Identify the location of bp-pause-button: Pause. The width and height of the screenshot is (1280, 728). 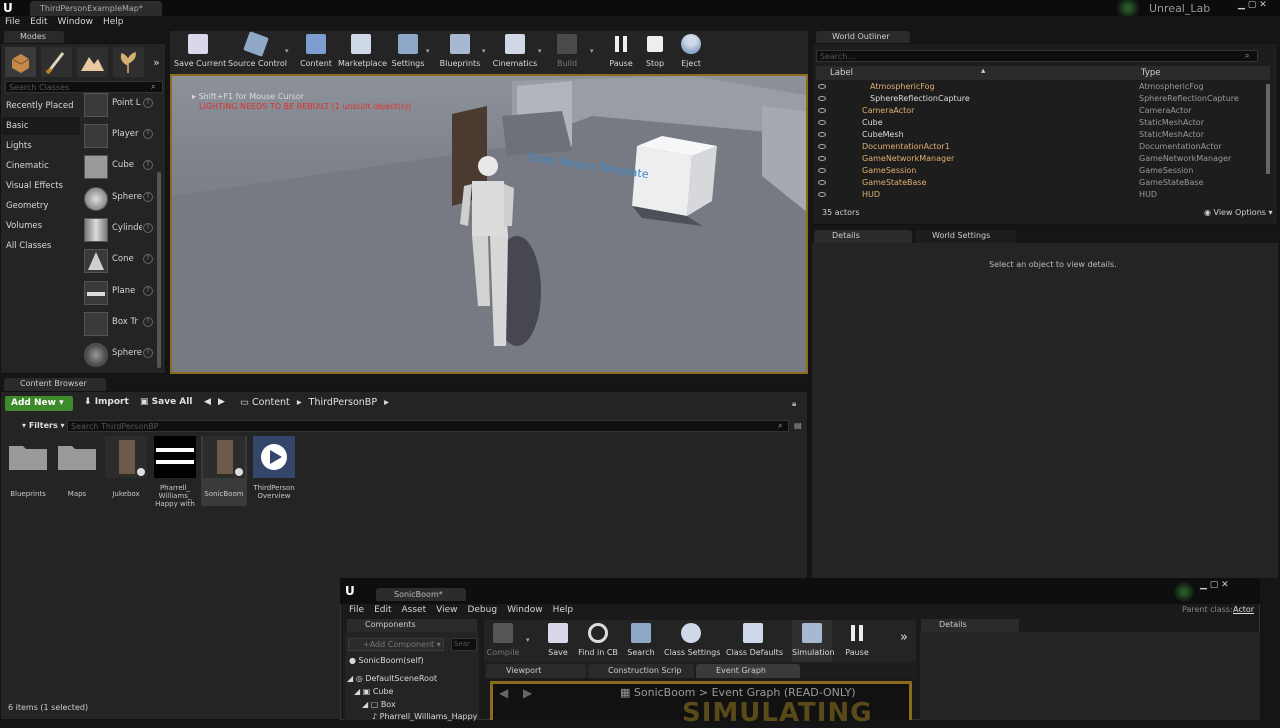
(857, 641).